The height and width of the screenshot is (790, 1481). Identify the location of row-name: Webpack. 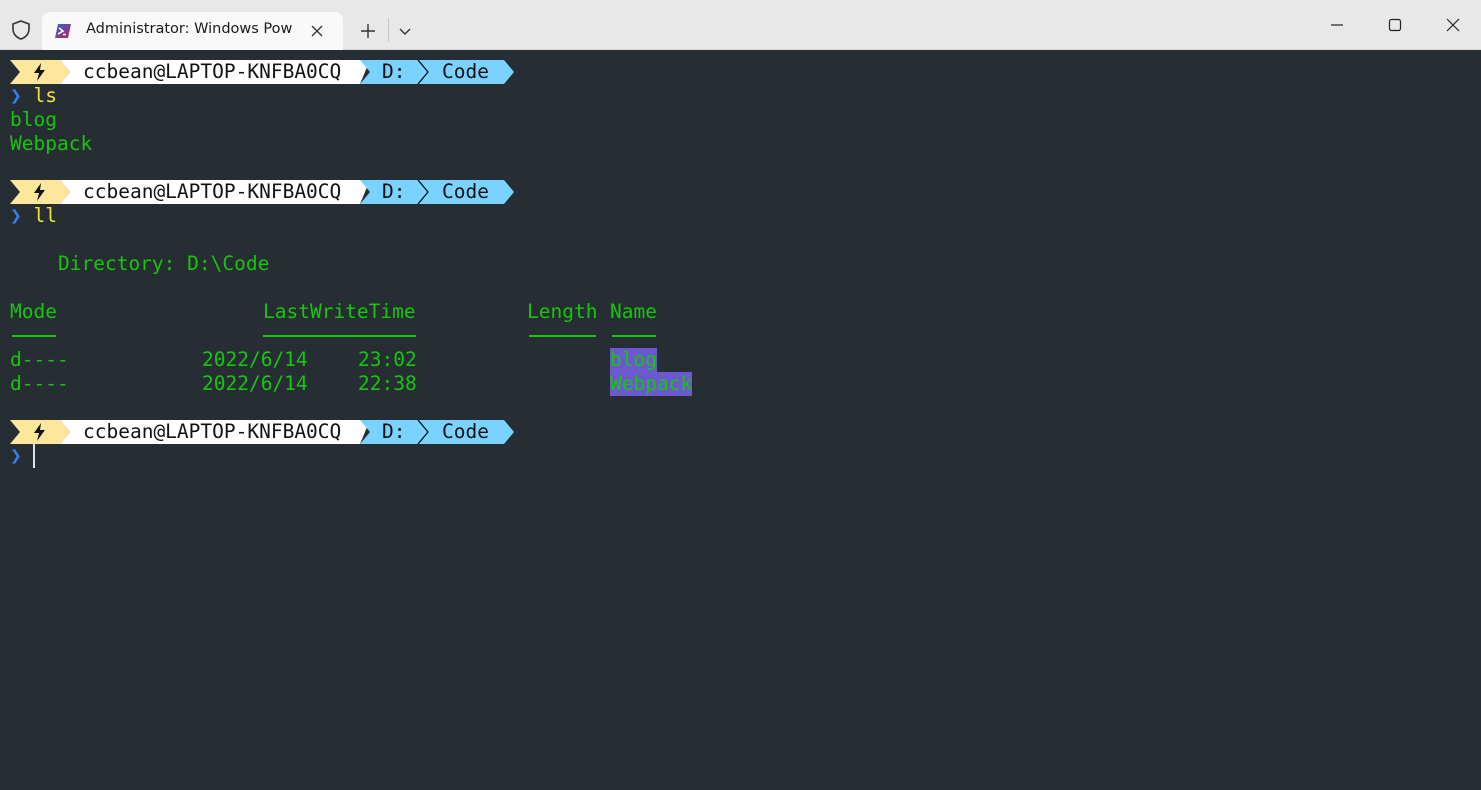
(651, 384).